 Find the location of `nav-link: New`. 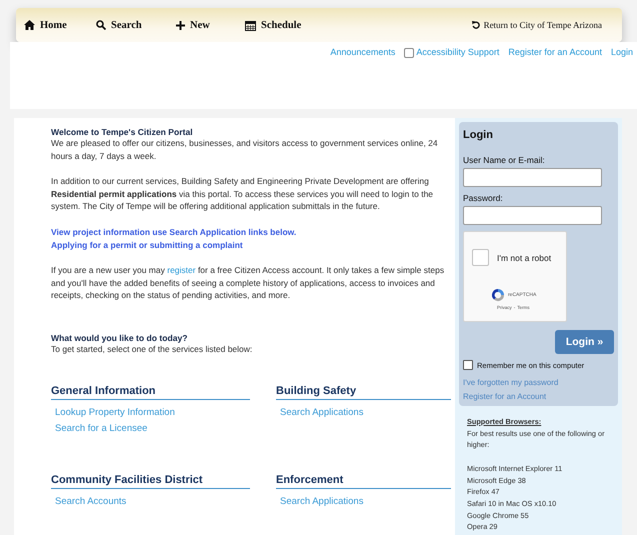

nav-link: New is located at coordinates (210, 25).